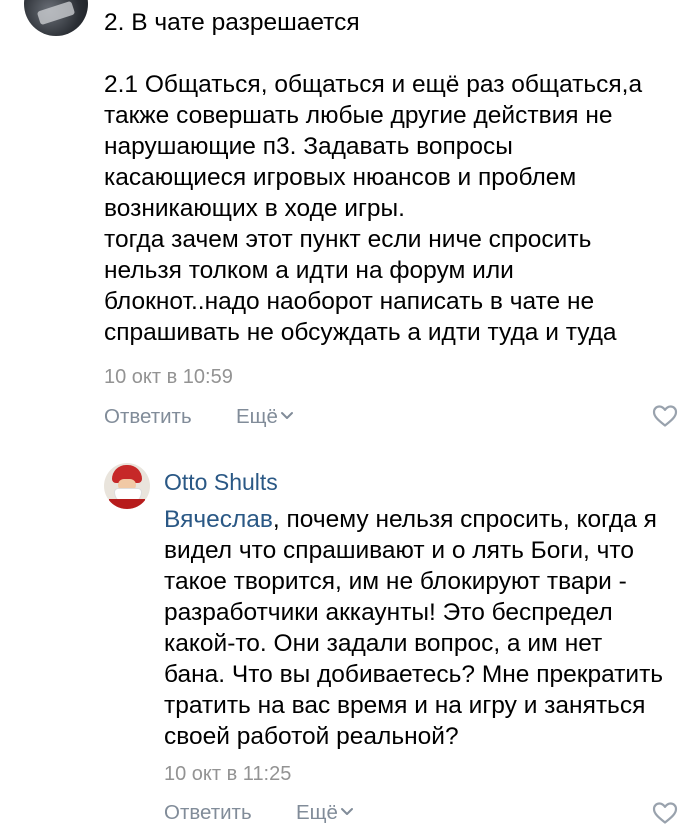 This screenshot has height=830, width=700. What do you see at coordinates (399, 550) in the screenshot?
I see `comment-line: видел что спрашивают и о лять Боги, что` at bounding box center [399, 550].